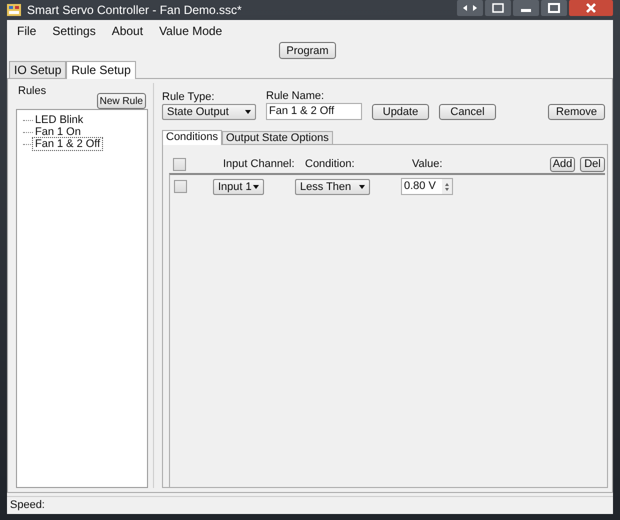 The image size is (620, 520). Describe the element at coordinates (330, 164) in the screenshot. I see `column-header: Condition:` at that location.